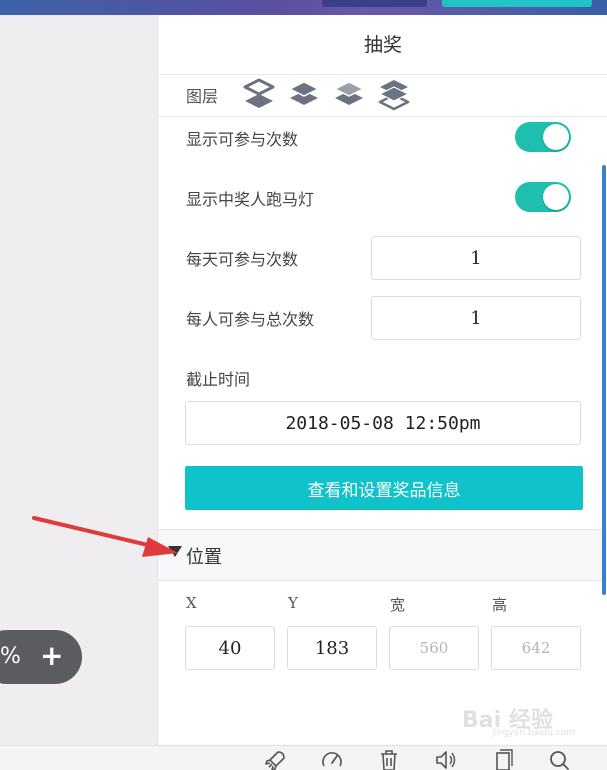  What do you see at coordinates (384, 488) in the screenshot?
I see `view-prize-settings-button: 查看和设置奖品信息` at bounding box center [384, 488].